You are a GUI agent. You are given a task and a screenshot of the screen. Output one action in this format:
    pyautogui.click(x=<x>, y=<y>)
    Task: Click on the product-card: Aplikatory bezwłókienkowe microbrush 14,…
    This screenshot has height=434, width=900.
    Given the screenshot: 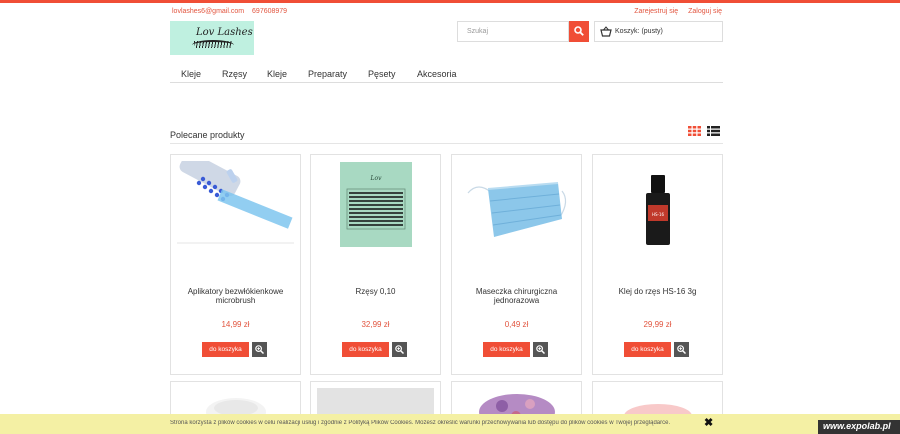 What is the action you would take?
    pyautogui.click(x=235, y=264)
    